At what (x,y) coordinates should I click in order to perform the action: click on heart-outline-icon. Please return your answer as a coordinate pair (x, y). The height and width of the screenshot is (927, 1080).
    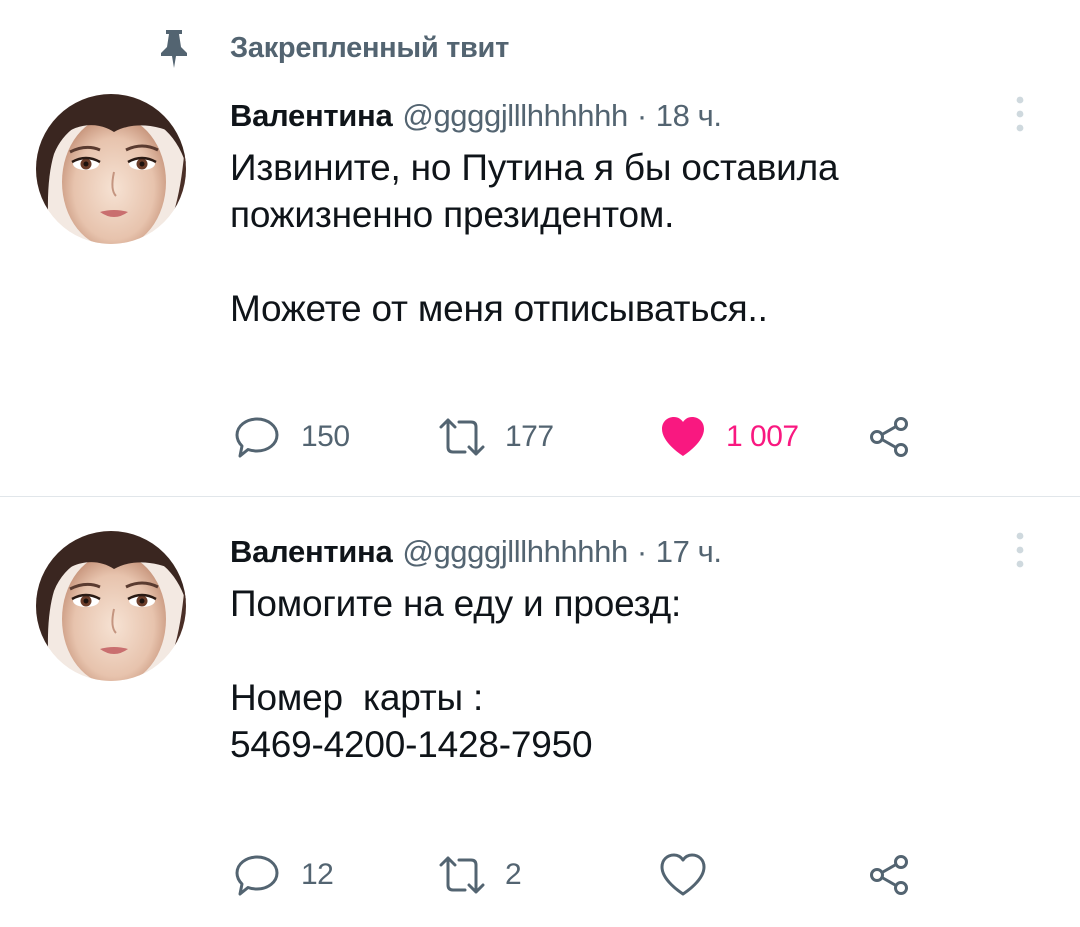
    Looking at the image, I should click on (683, 874).